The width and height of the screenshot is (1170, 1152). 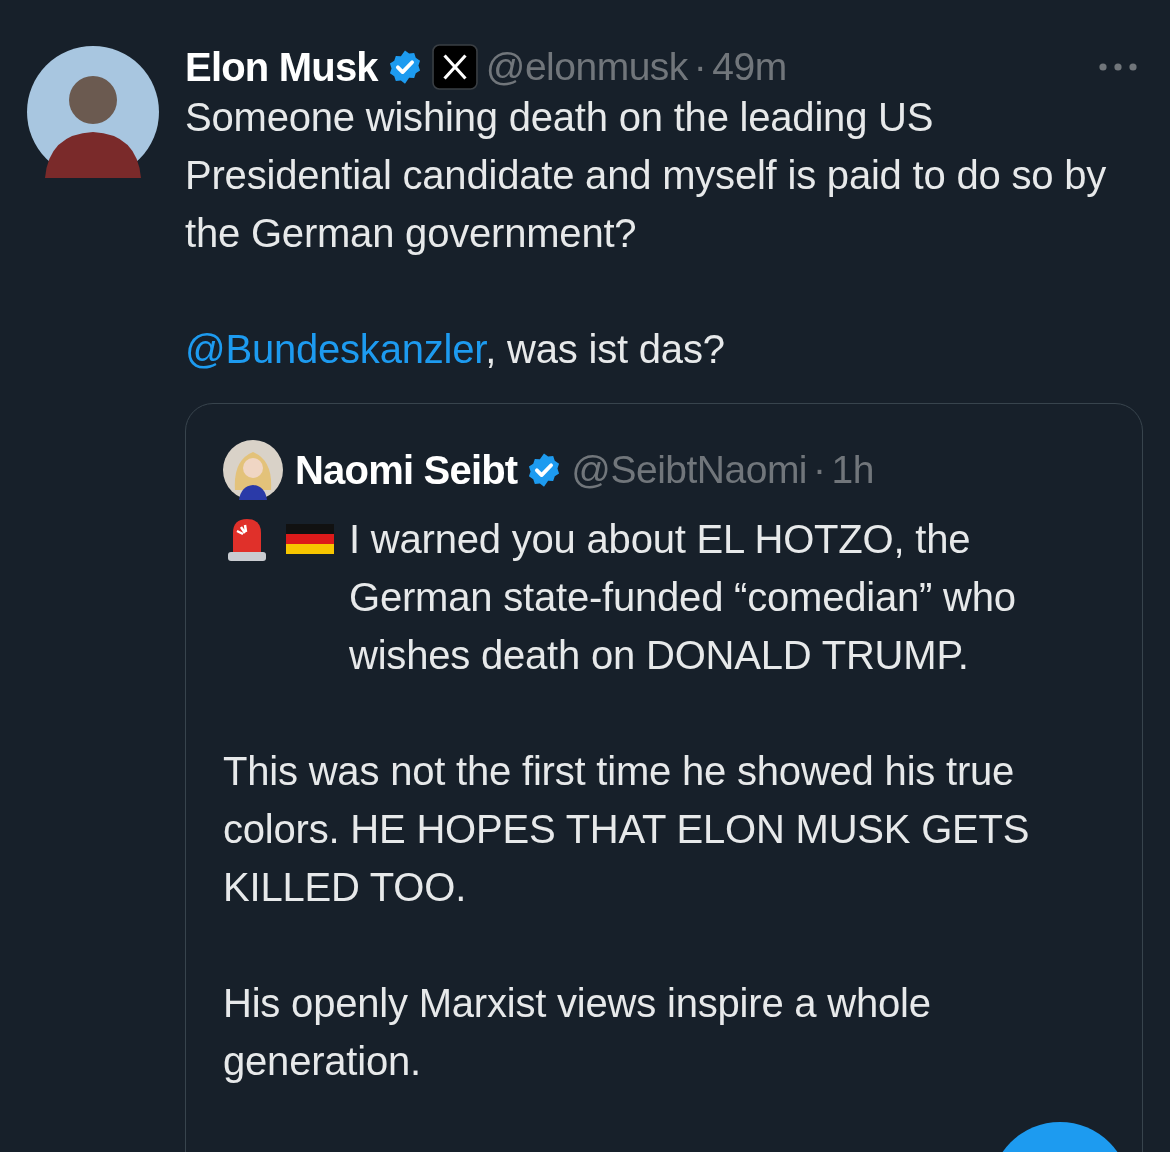 I want to click on post-time: 49m, so click(x=749, y=67).